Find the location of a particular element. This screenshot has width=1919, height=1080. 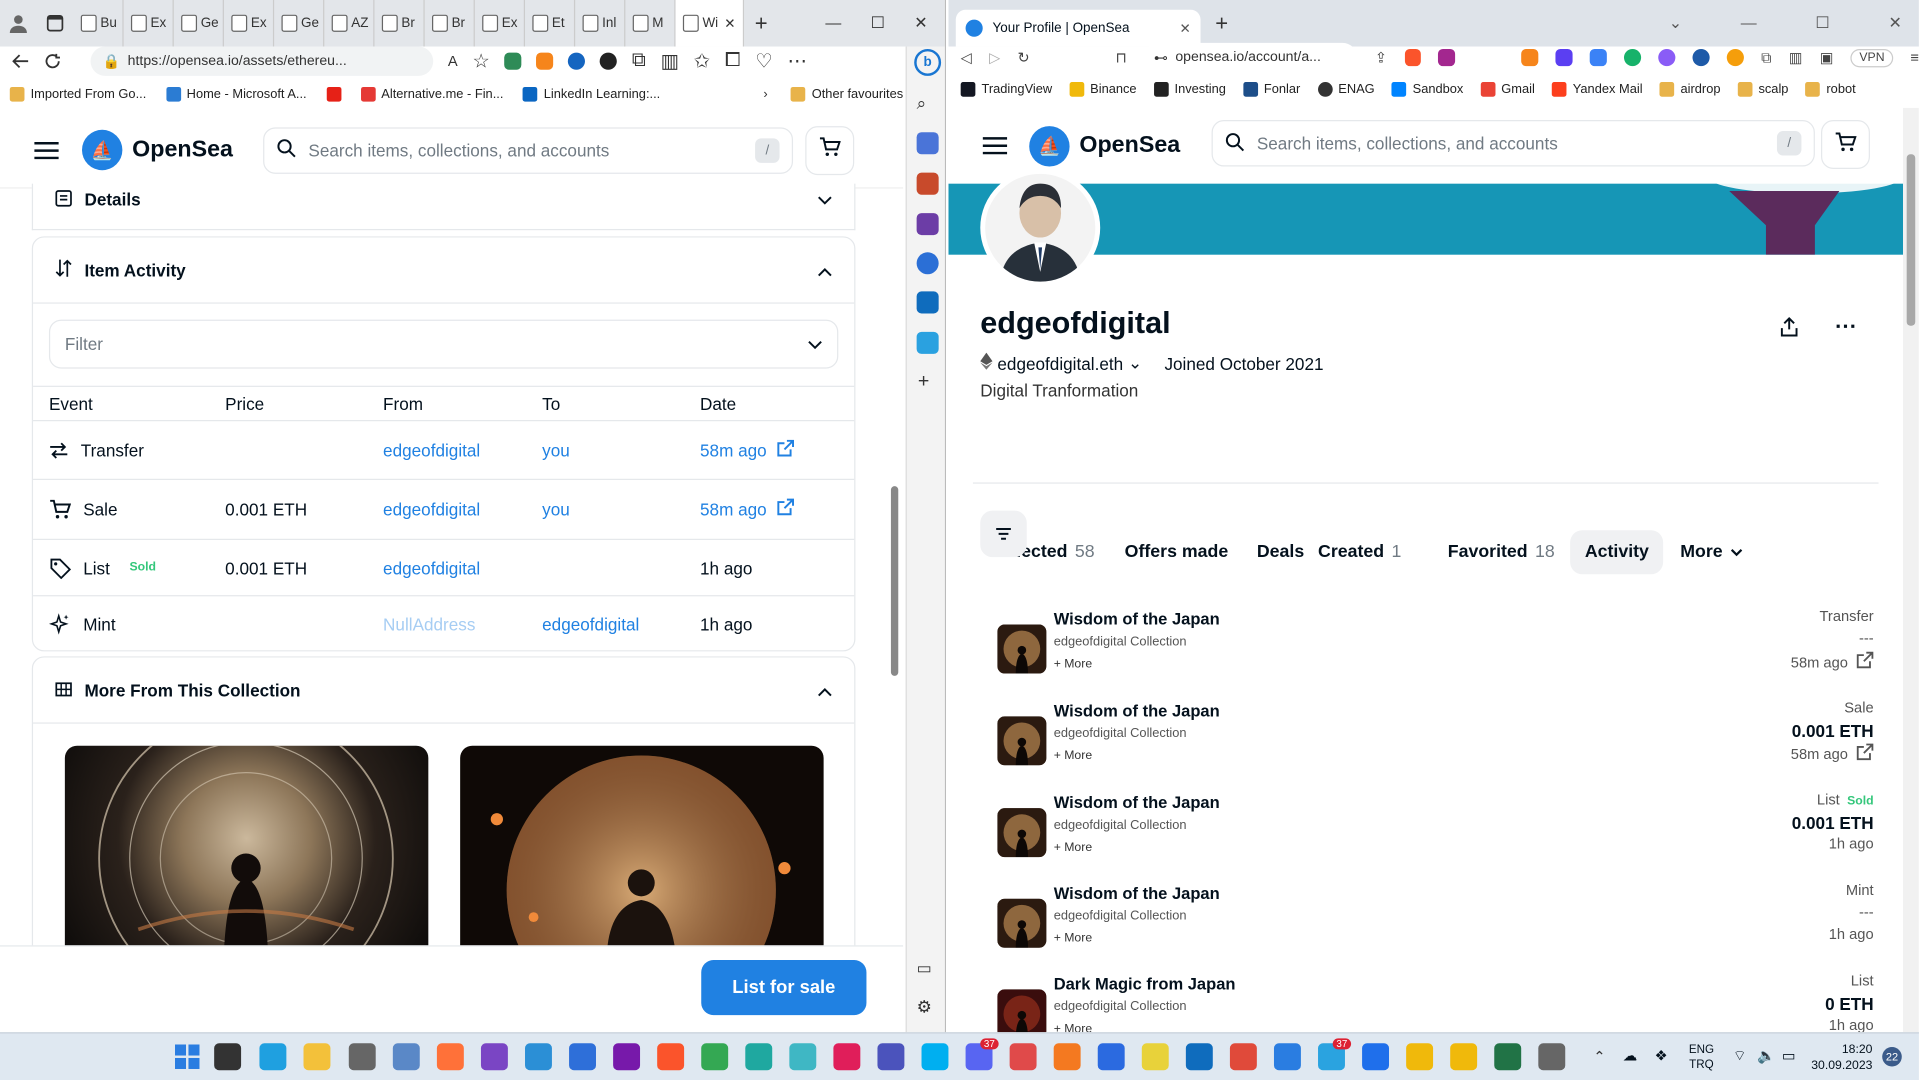

video-editor-icon is located at coordinates (494, 1057).